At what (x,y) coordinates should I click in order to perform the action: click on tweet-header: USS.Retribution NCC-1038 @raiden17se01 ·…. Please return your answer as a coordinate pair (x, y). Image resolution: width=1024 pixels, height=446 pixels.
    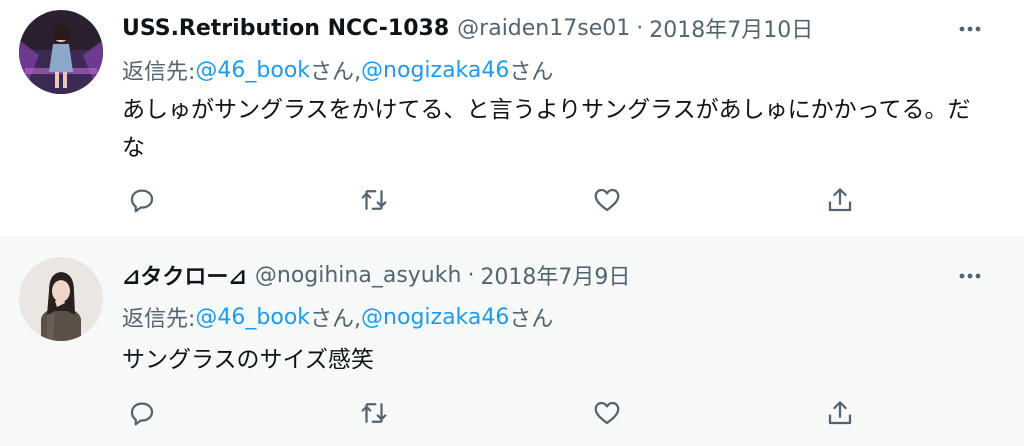
    Looking at the image, I should click on (467, 28).